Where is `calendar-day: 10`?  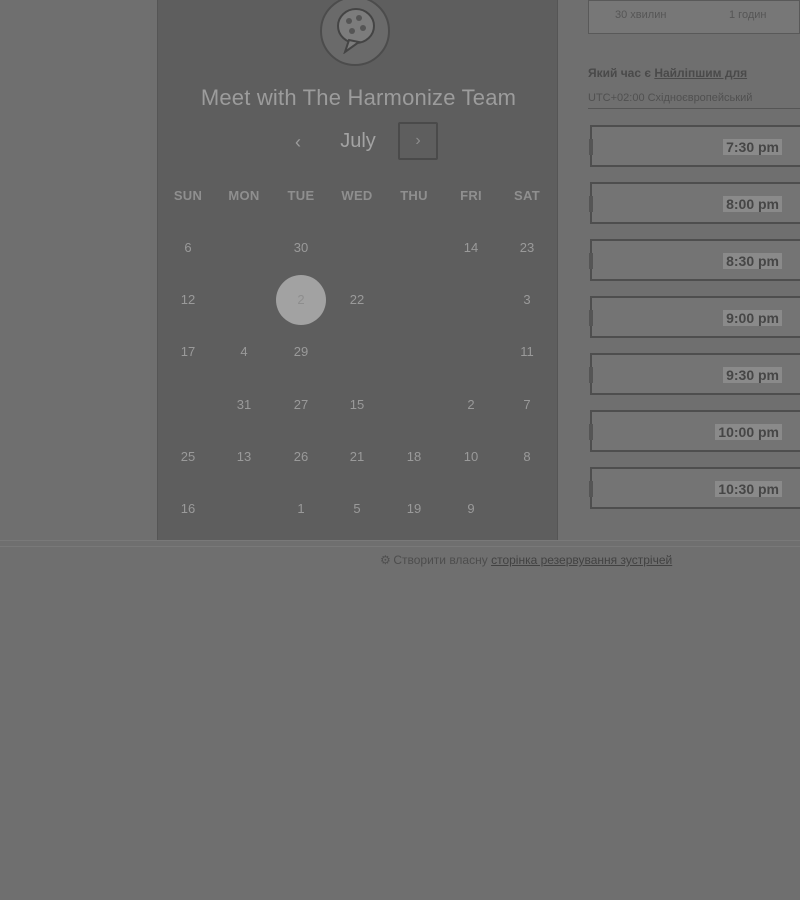
calendar-day: 10 is located at coordinates (471, 457).